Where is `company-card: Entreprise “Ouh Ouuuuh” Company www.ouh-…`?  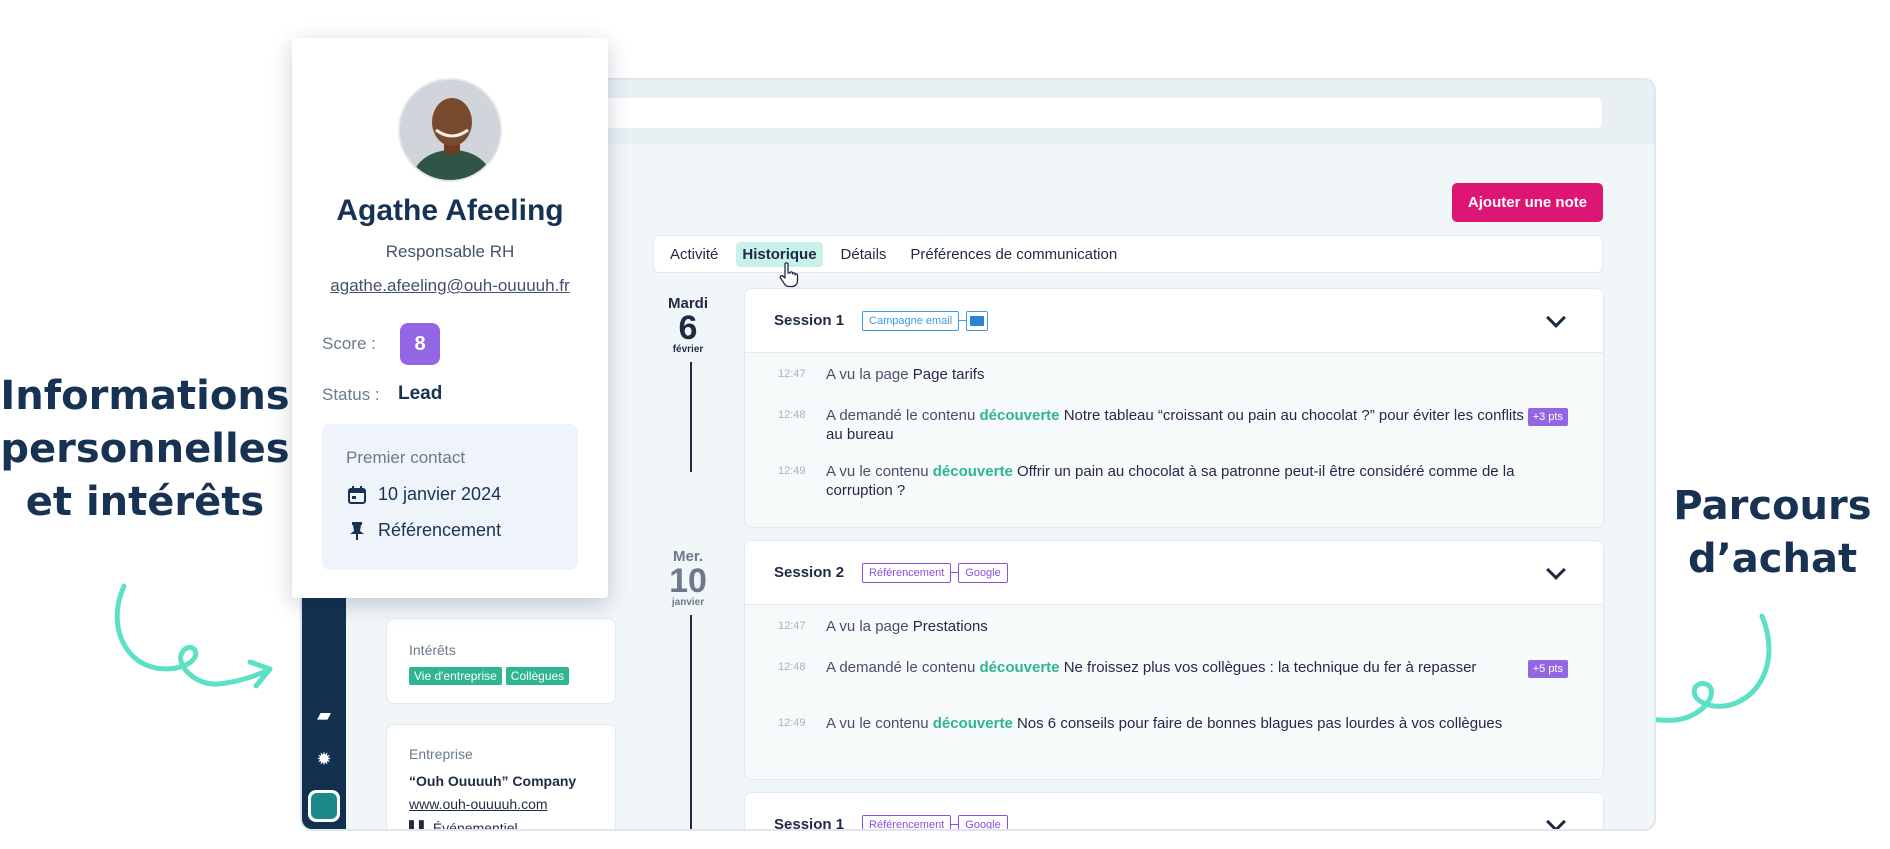 company-card: Entreprise “Ouh Ouuuuh” Company www.ouh-… is located at coordinates (501, 777).